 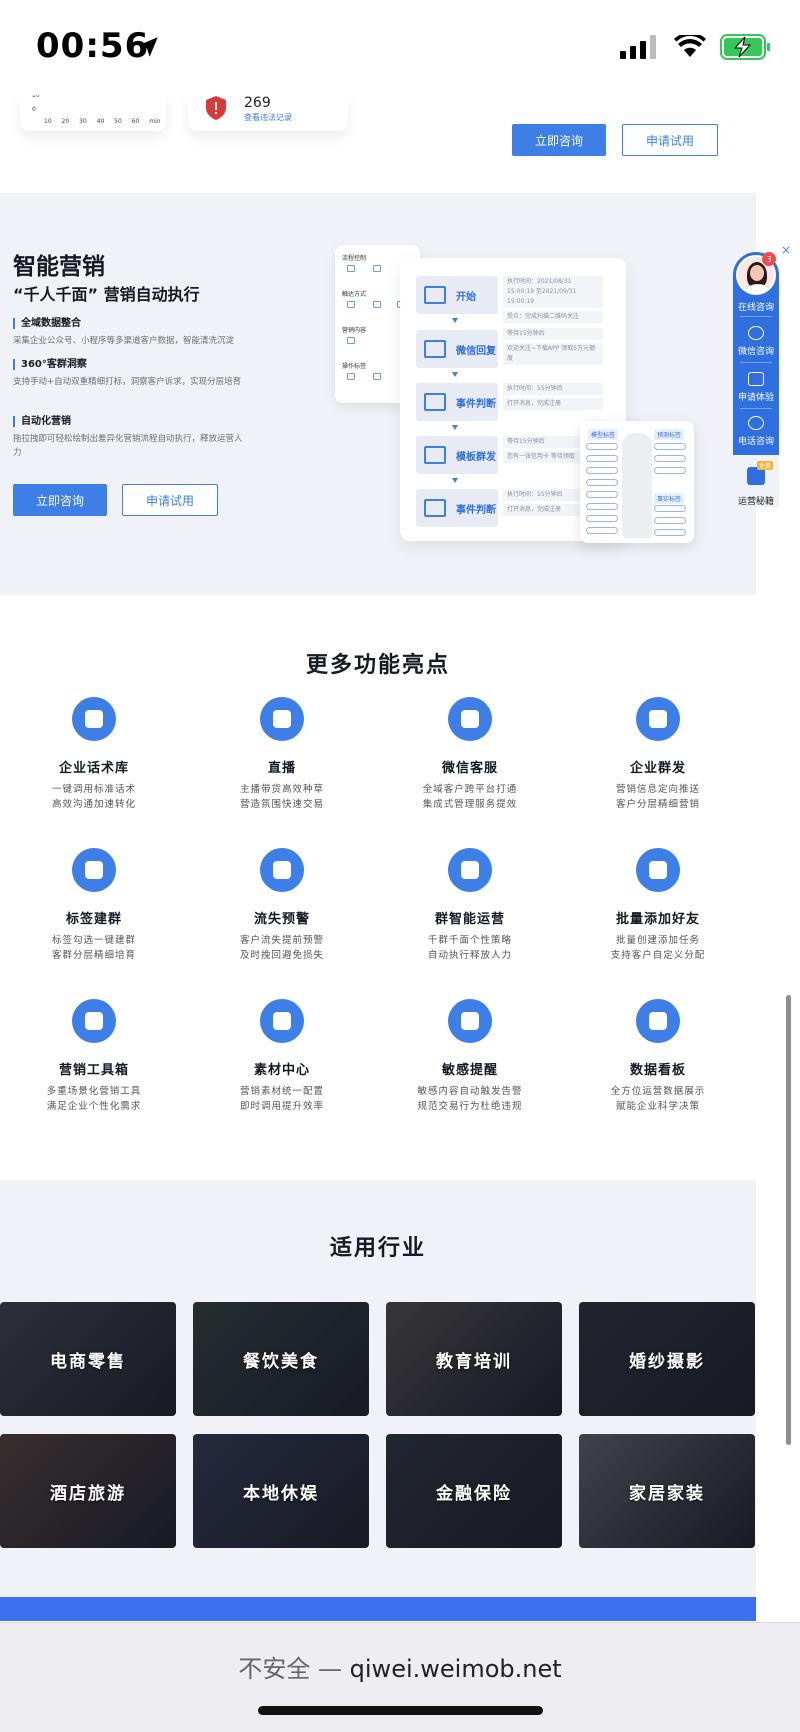 What do you see at coordinates (756, 333) in the screenshot?
I see `wechat-icon` at bounding box center [756, 333].